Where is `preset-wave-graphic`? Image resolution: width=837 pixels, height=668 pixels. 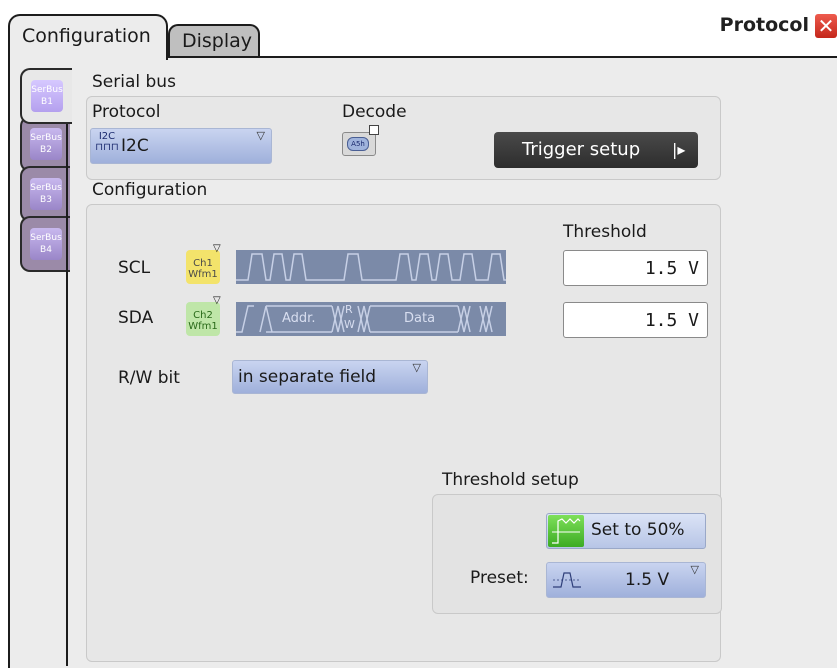
preset-wave-graphic is located at coordinates (567, 580).